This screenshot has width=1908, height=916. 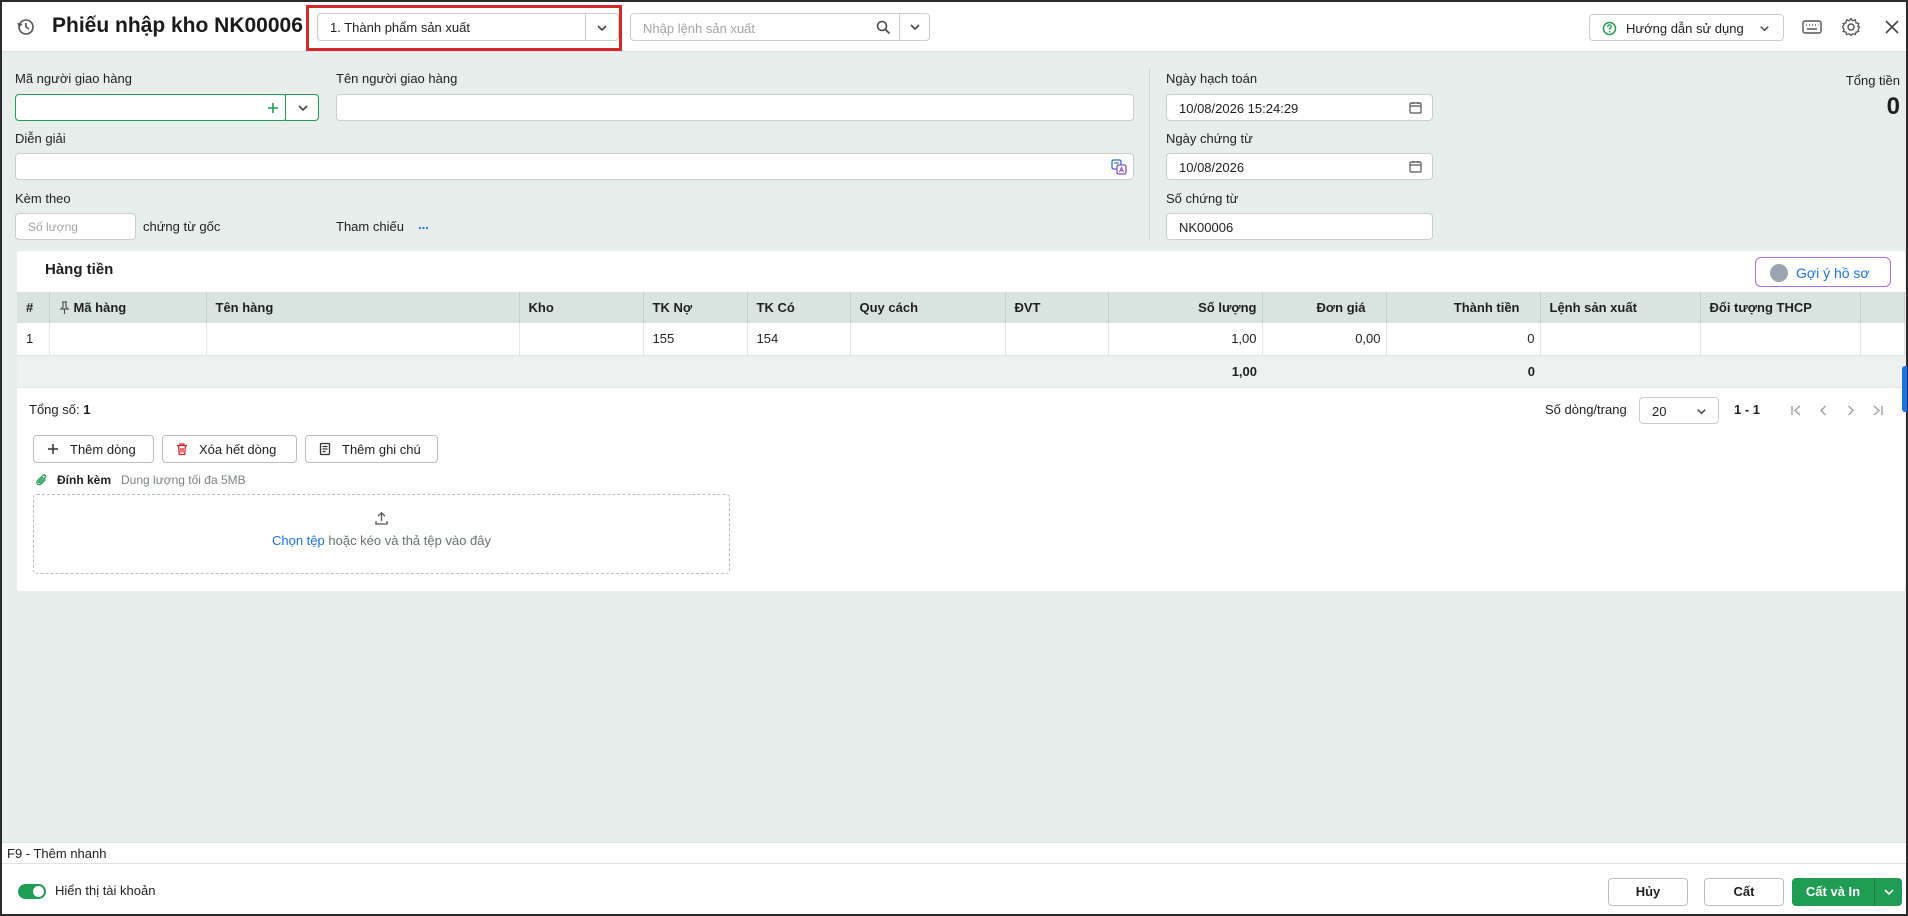 What do you see at coordinates (928, 307) in the screenshot?
I see `column-header: Quy cách` at bounding box center [928, 307].